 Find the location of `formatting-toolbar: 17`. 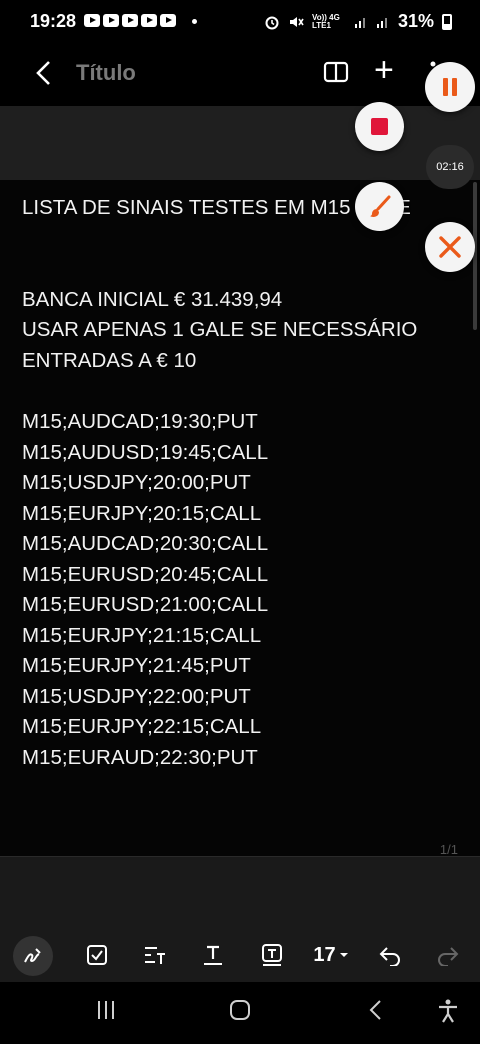

formatting-toolbar: 17 is located at coordinates (240, 955).